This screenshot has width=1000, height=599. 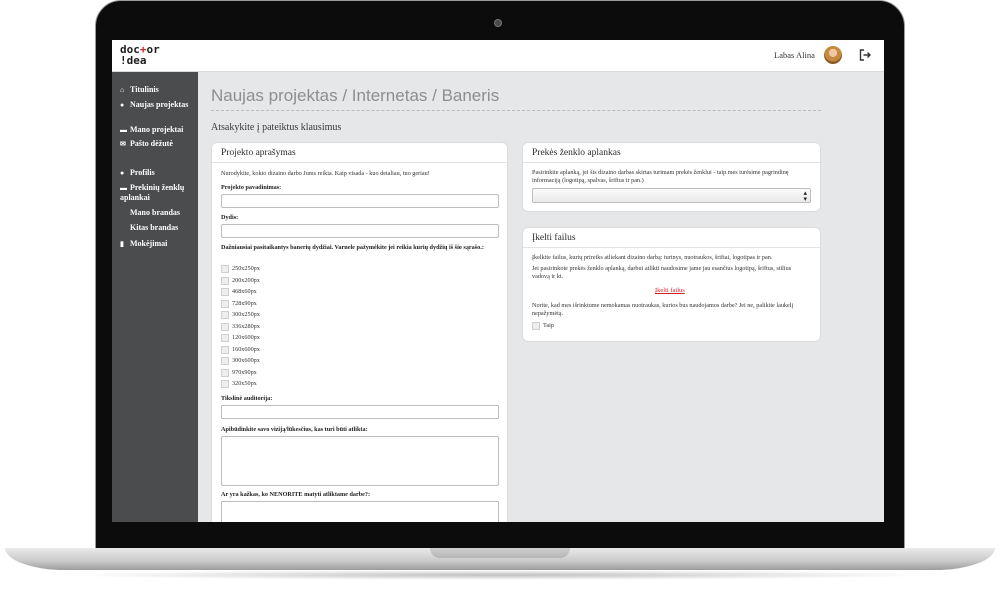 What do you see at coordinates (500, 553) in the screenshot?
I see `laptop-notch` at bounding box center [500, 553].